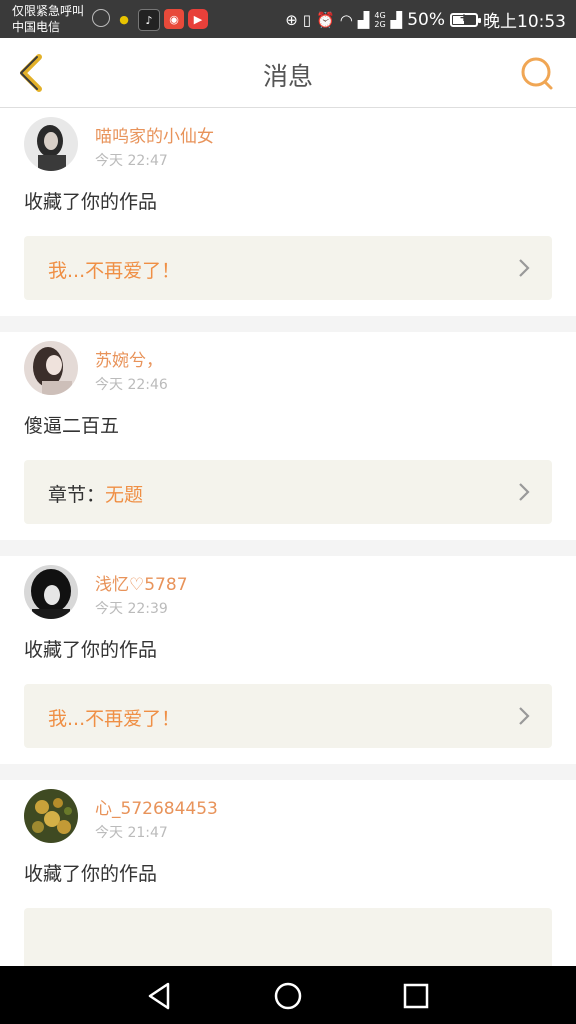 This screenshot has height=1024, width=576. Describe the element at coordinates (363, 19) in the screenshot. I see `signal-icon: ▟` at that location.